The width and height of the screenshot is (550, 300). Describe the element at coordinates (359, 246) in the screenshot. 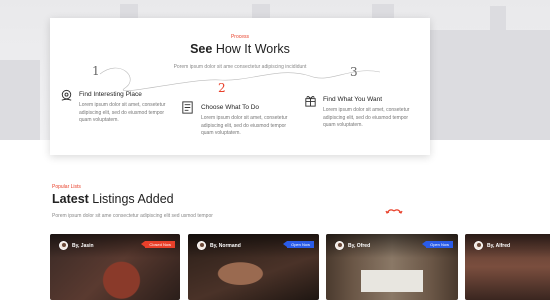

I see `listing-author: By, Ofred` at that location.